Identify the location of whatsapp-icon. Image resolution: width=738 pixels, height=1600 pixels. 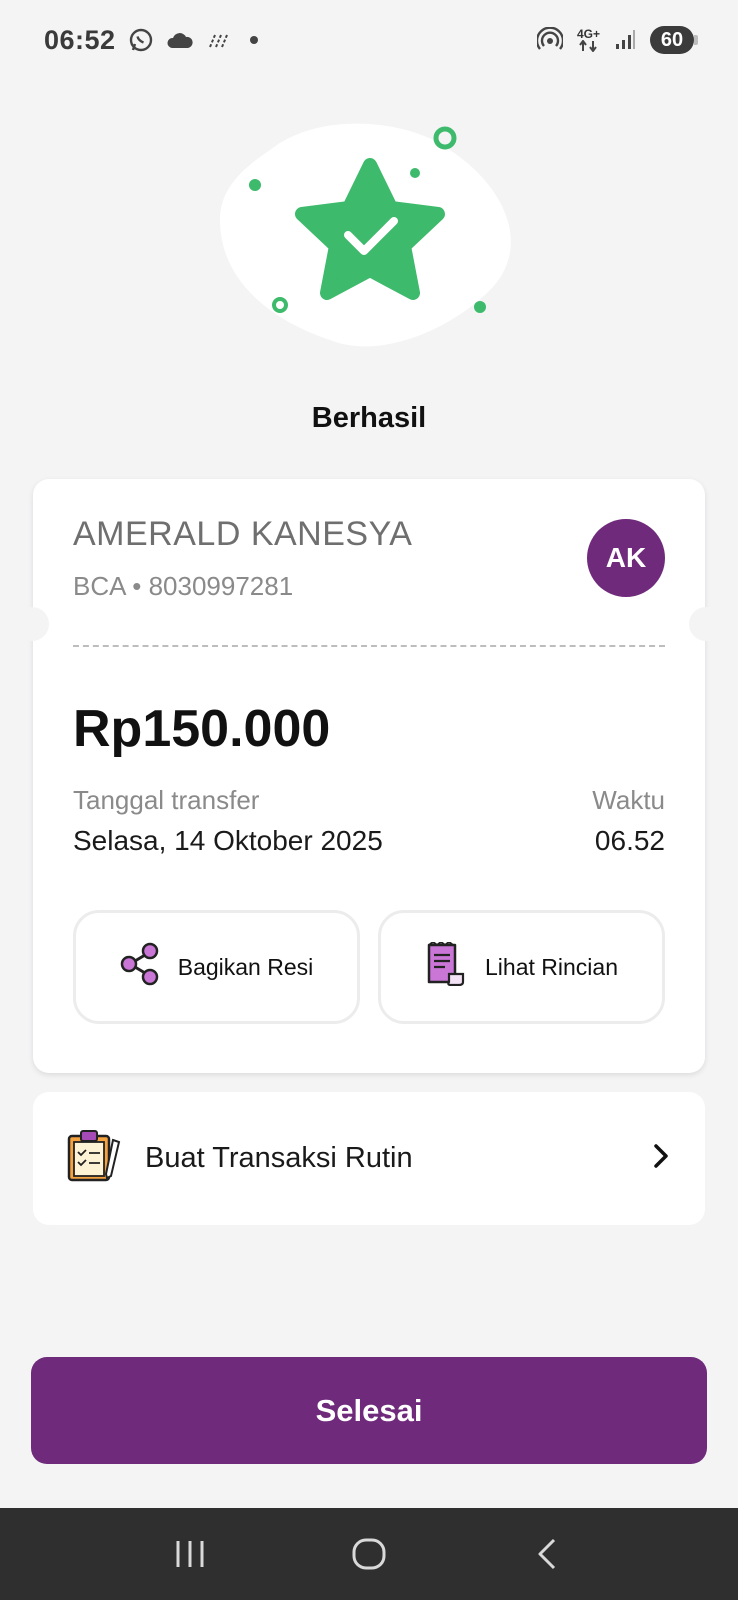
(141, 40).